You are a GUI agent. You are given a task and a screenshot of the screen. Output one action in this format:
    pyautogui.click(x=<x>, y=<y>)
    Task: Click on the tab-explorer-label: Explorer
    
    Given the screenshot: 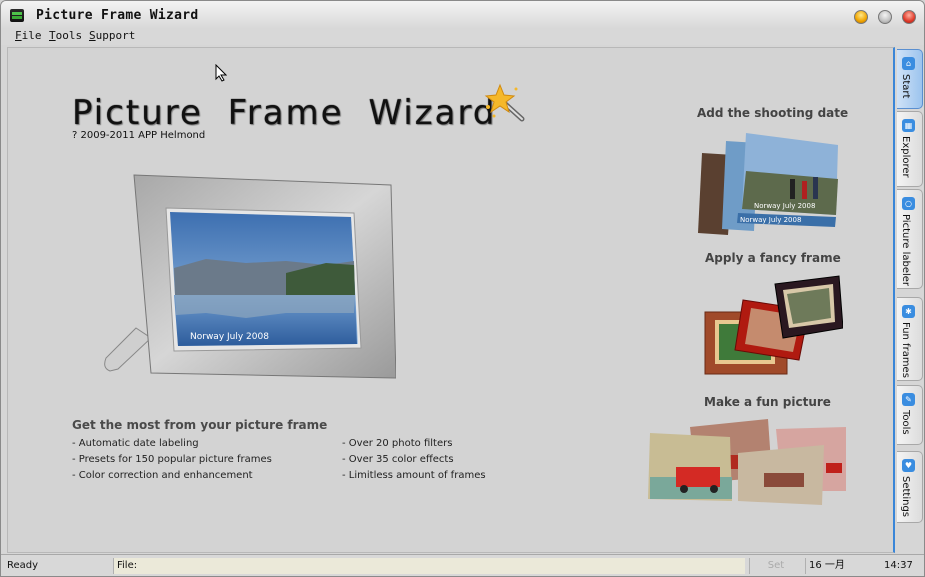 What is the action you would take?
    pyautogui.click(x=905, y=157)
    